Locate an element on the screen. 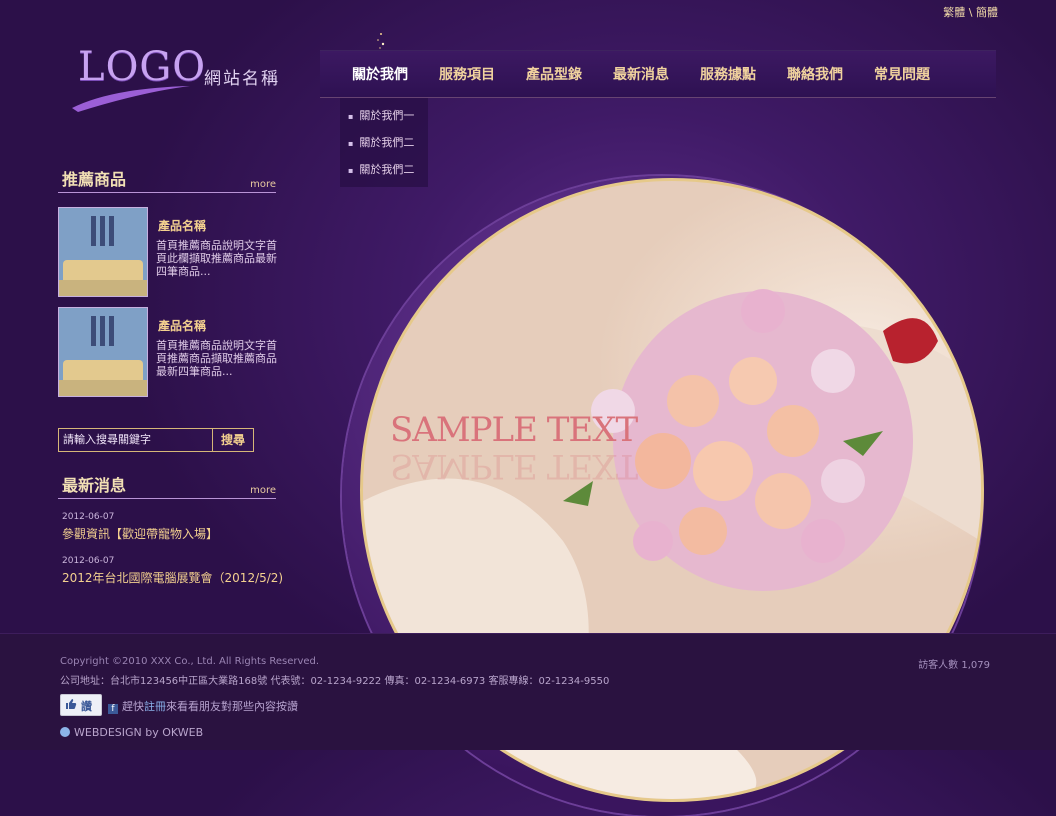 Image resolution: width=1056 pixels, height=816 pixels. language-switch: 繁體 \ 簡體 is located at coordinates (970, 12).